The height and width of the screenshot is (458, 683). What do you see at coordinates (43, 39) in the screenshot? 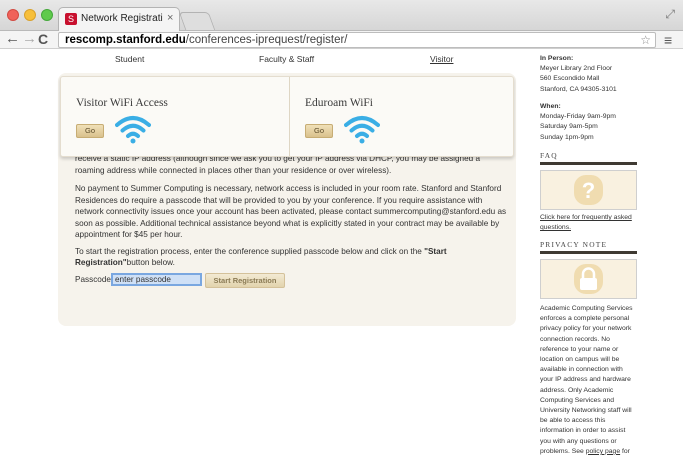
I see `reload-icon: C` at bounding box center [43, 39].